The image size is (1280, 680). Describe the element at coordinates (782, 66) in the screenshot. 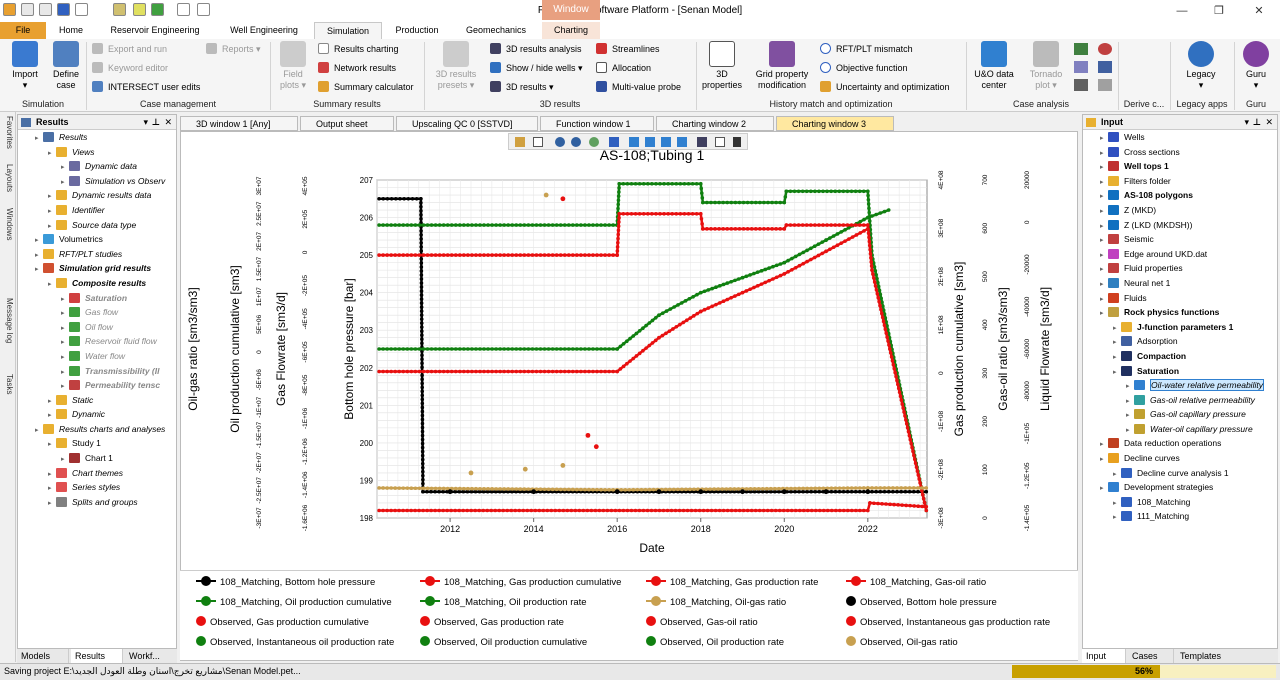

I see `grid-property-modification-button: Grid property modification` at that location.